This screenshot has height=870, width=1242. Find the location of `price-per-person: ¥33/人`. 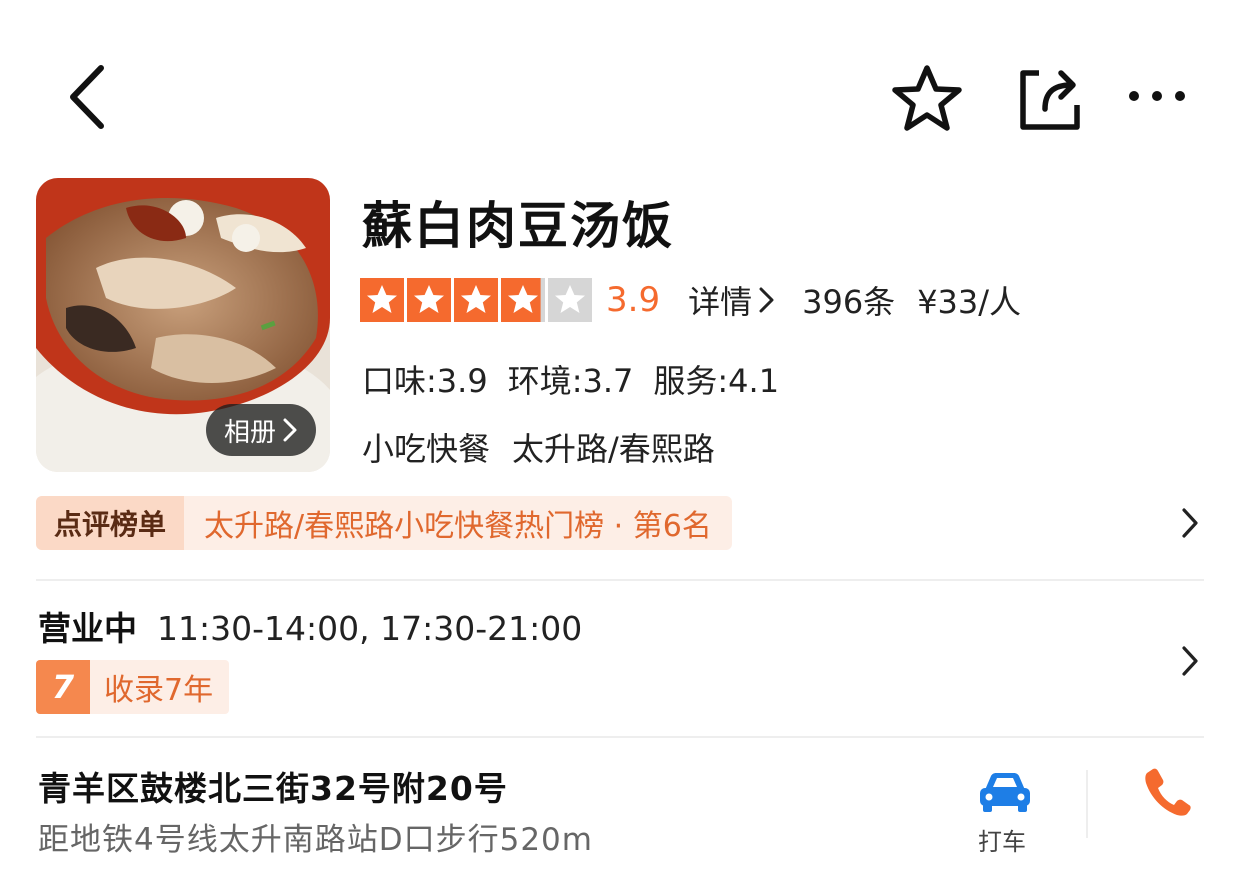

price-per-person: ¥33/人 is located at coordinates (969, 302).